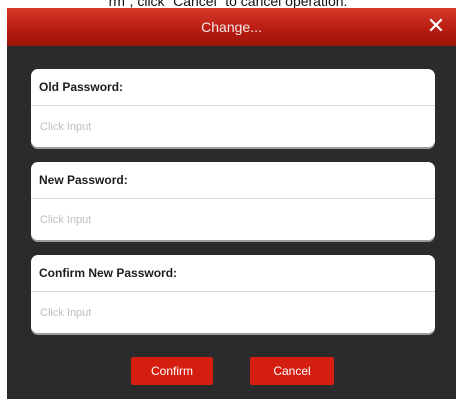 The width and height of the screenshot is (456, 399). I want to click on dialog-titlebar: Change... ✕, so click(231, 27).